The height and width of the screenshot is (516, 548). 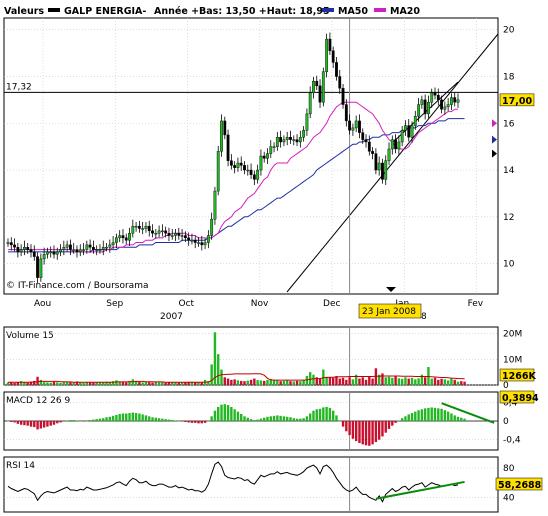 I want to click on last-price-value: 17,00, so click(x=517, y=101).